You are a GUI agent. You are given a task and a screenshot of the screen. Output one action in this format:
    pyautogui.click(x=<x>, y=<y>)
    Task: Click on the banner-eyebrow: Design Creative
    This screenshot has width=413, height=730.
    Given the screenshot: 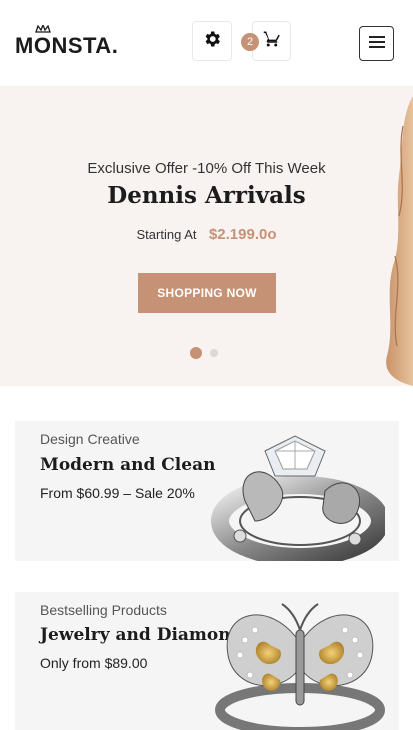 What is the action you would take?
    pyautogui.click(x=90, y=439)
    